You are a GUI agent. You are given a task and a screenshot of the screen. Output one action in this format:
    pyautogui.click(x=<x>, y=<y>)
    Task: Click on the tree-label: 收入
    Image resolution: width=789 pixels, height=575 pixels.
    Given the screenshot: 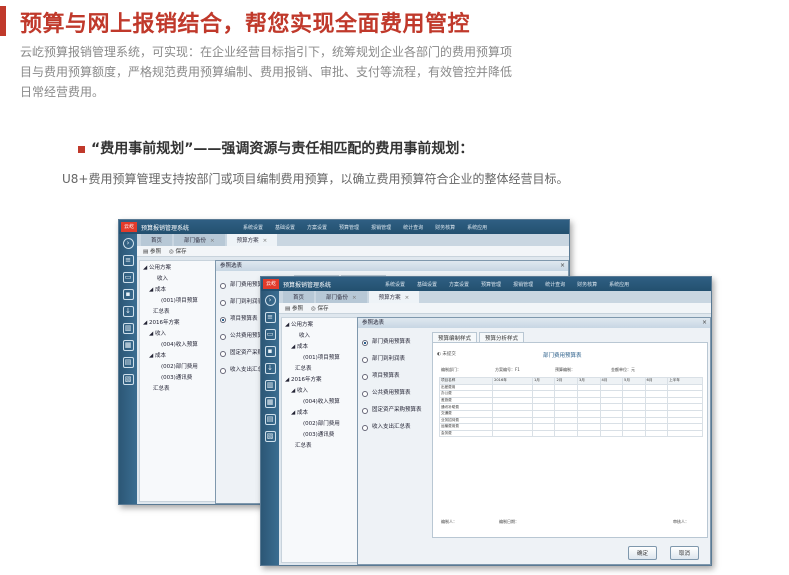 What is the action you would take?
    pyautogui.click(x=160, y=334)
    